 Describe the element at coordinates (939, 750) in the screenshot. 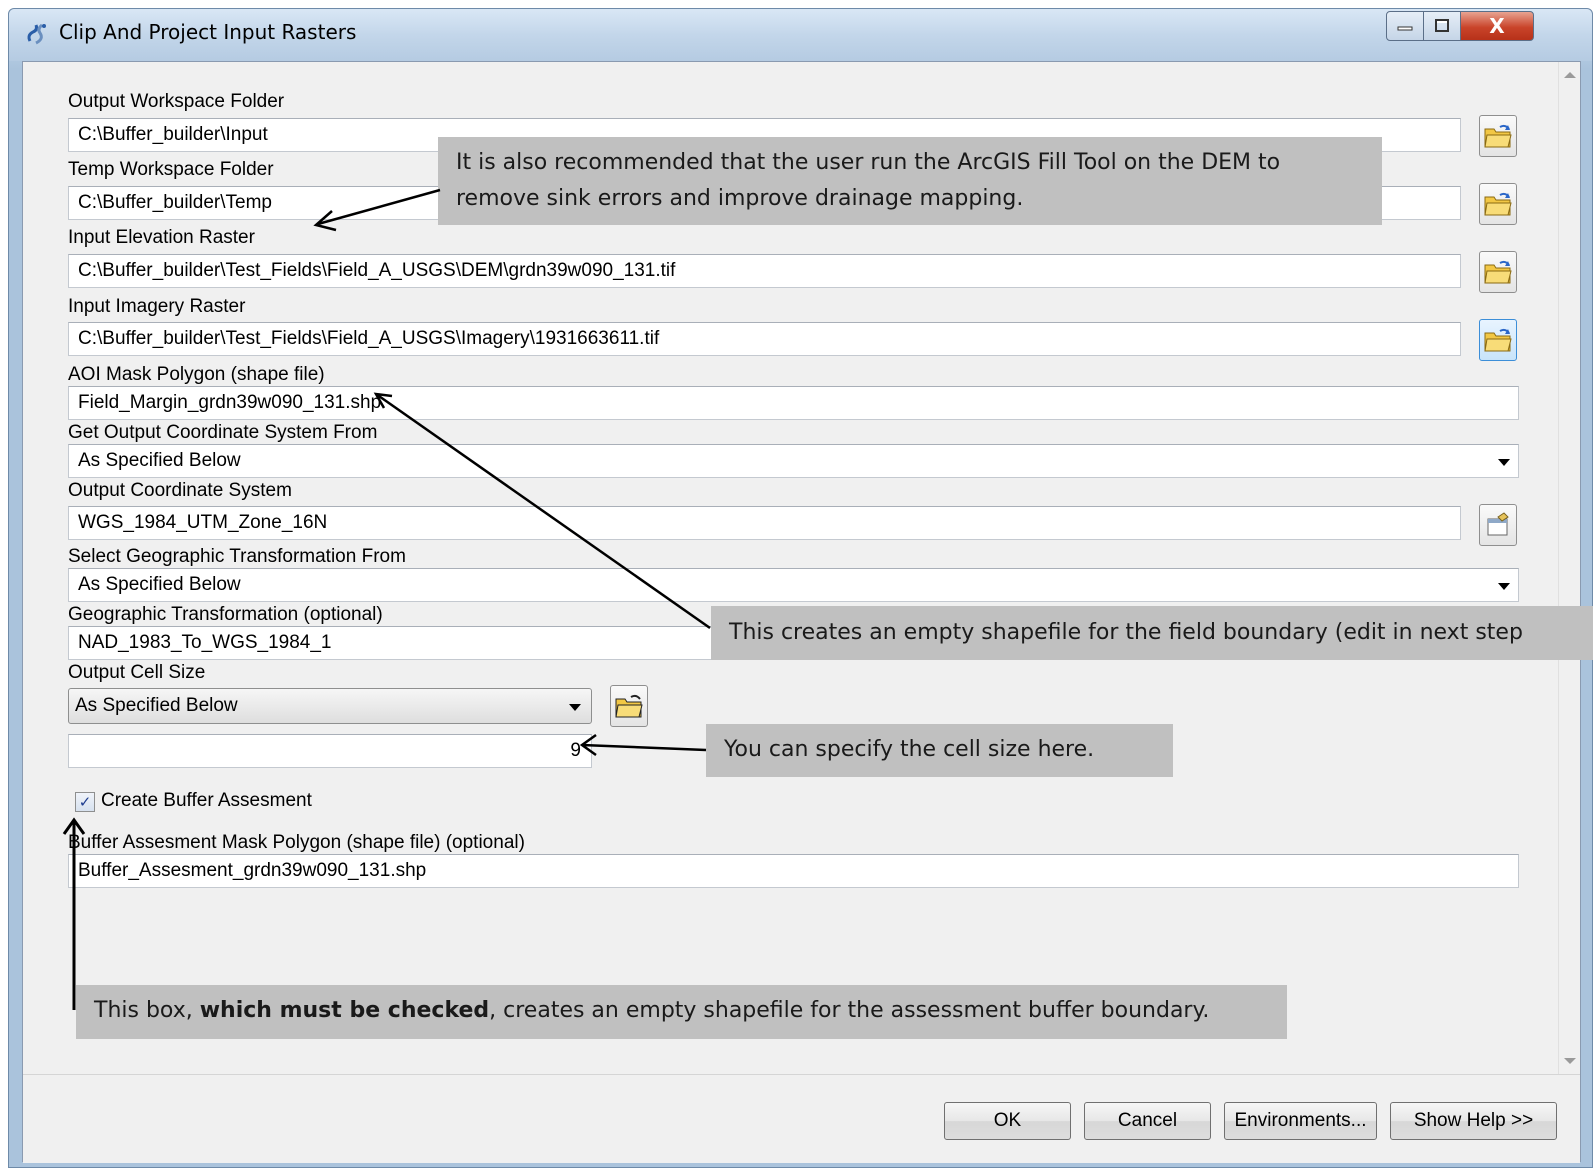

I see `annotation-cell-size: You can specify the cell size here.` at that location.